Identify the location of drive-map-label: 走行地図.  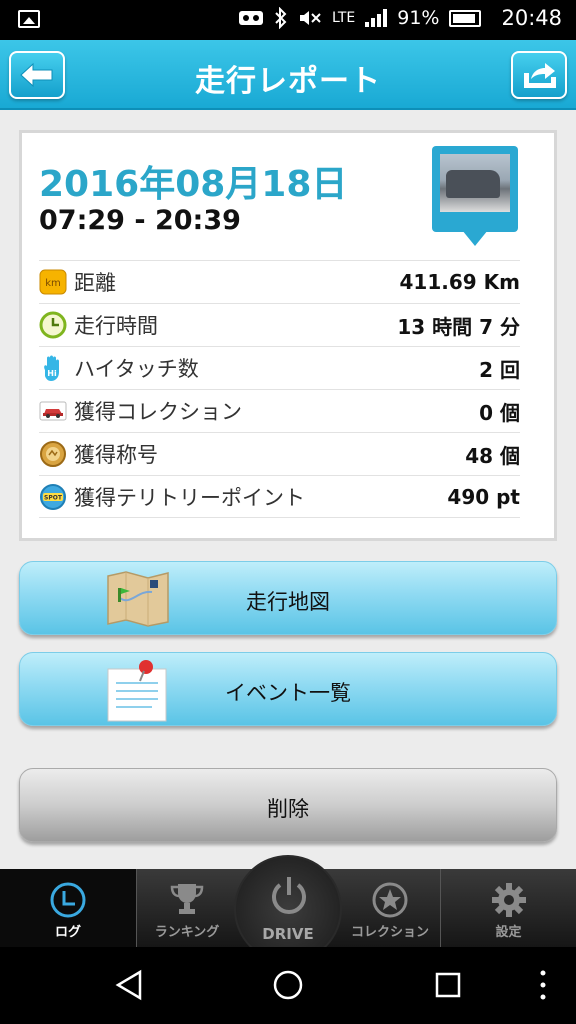
(288, 602).